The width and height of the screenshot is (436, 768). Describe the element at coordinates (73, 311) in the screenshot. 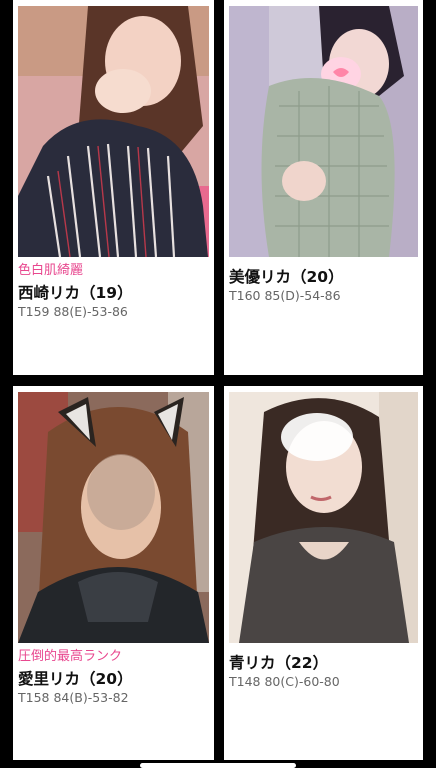

I see `profile-stats: T159 88(E)-53-86` at that location.